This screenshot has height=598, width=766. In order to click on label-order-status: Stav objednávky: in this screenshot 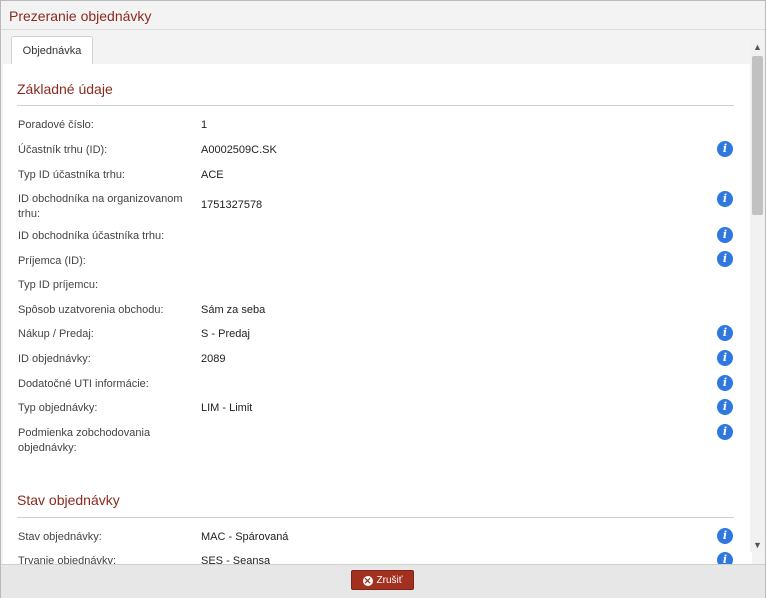, I will do `click(60, 537)`.